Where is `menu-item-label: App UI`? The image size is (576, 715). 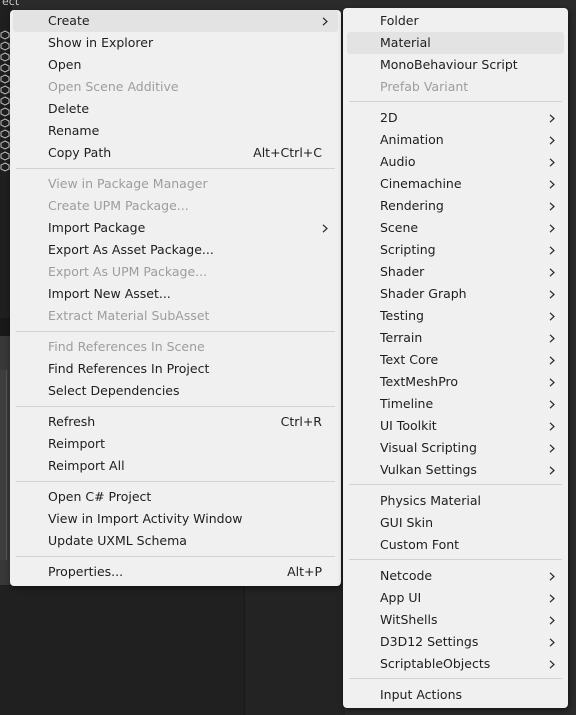 menu-item-label: App UI is located at coordinates (401, 597).